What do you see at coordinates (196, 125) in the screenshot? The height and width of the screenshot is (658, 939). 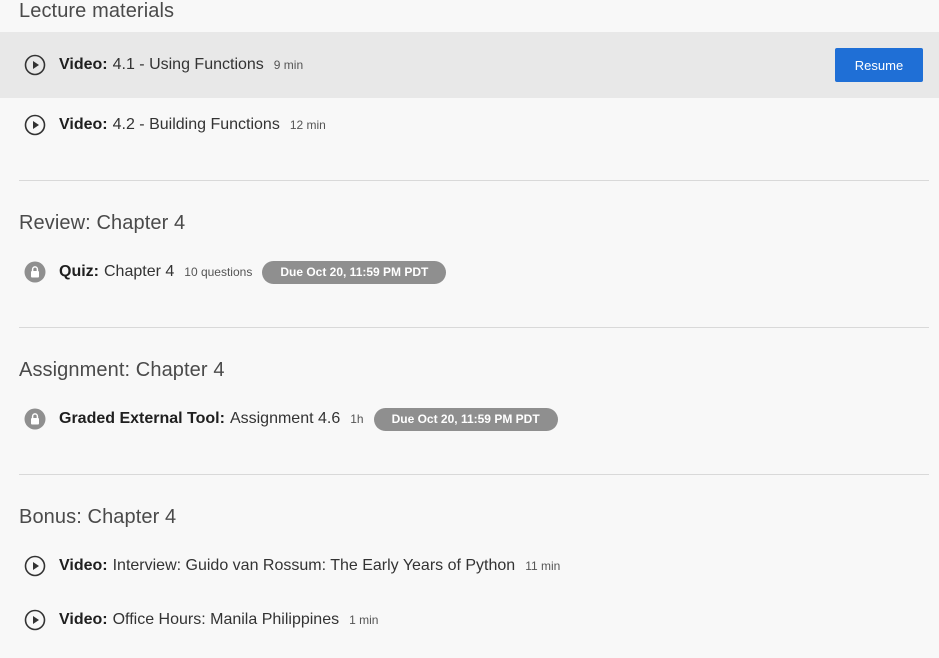 I see `item-name: 4.2 - Building Functions` at bounding box center [196, 125].